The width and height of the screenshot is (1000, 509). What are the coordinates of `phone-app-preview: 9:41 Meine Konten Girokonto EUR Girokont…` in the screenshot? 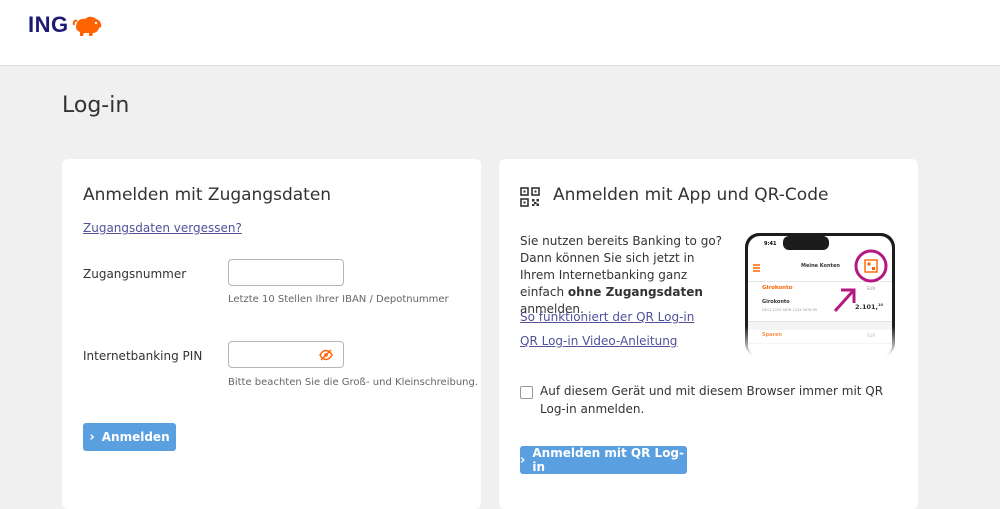 It's located at (820, 295).